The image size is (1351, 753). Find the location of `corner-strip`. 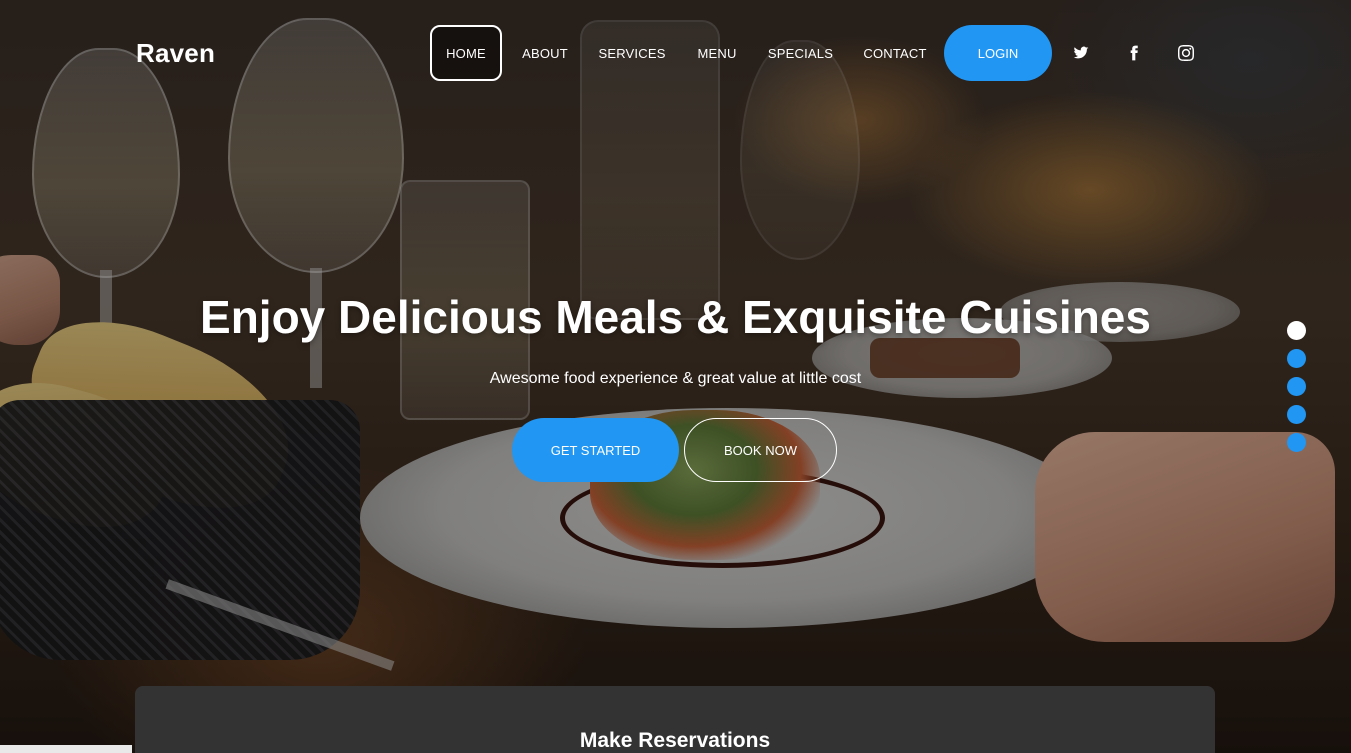

corner-strip is located at coordinates (66, 749).